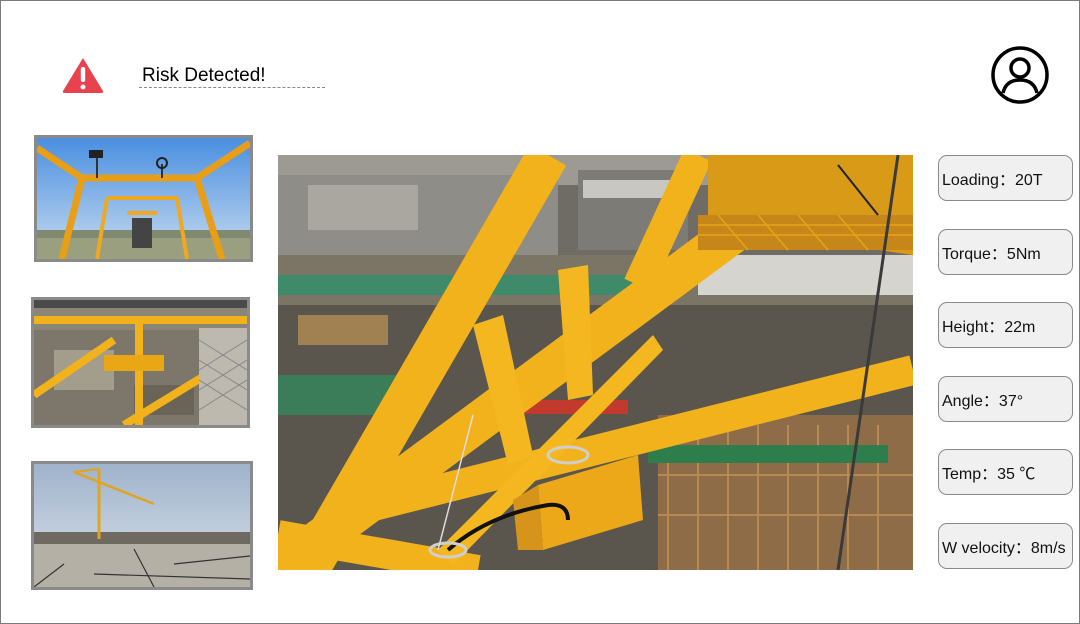  I want to click on crane-mast-box-image, so click(140, 362).